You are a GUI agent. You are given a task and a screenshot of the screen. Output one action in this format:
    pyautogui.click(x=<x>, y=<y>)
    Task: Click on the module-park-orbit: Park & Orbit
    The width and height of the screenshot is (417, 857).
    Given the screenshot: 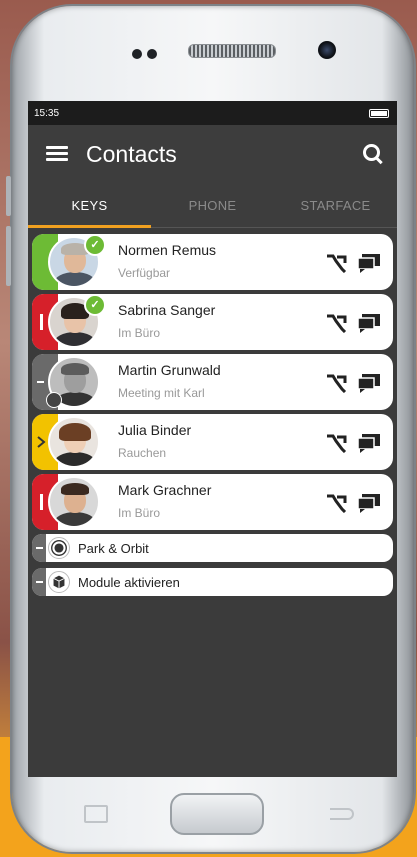 What is the action you would take?
    pyautogui.click(x=212, y=548)
    